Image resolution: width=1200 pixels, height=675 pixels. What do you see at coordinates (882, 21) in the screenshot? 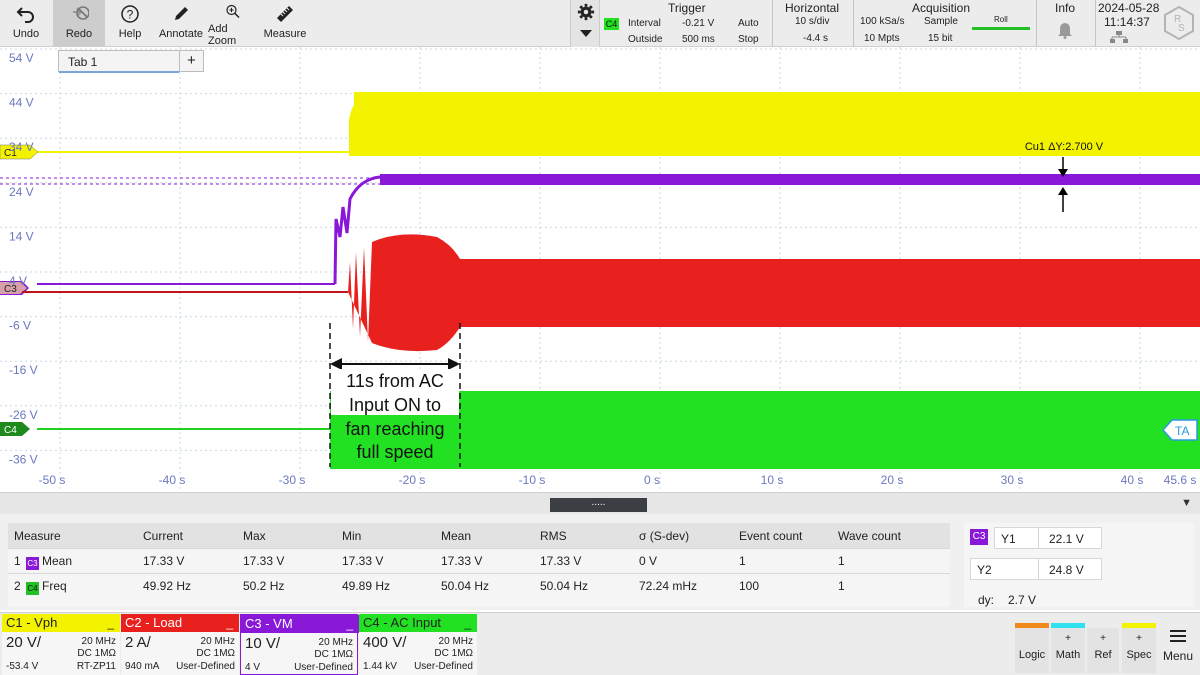
I see `acquisition-rate: 100 kSa/s` at bounding box center [882, 21].